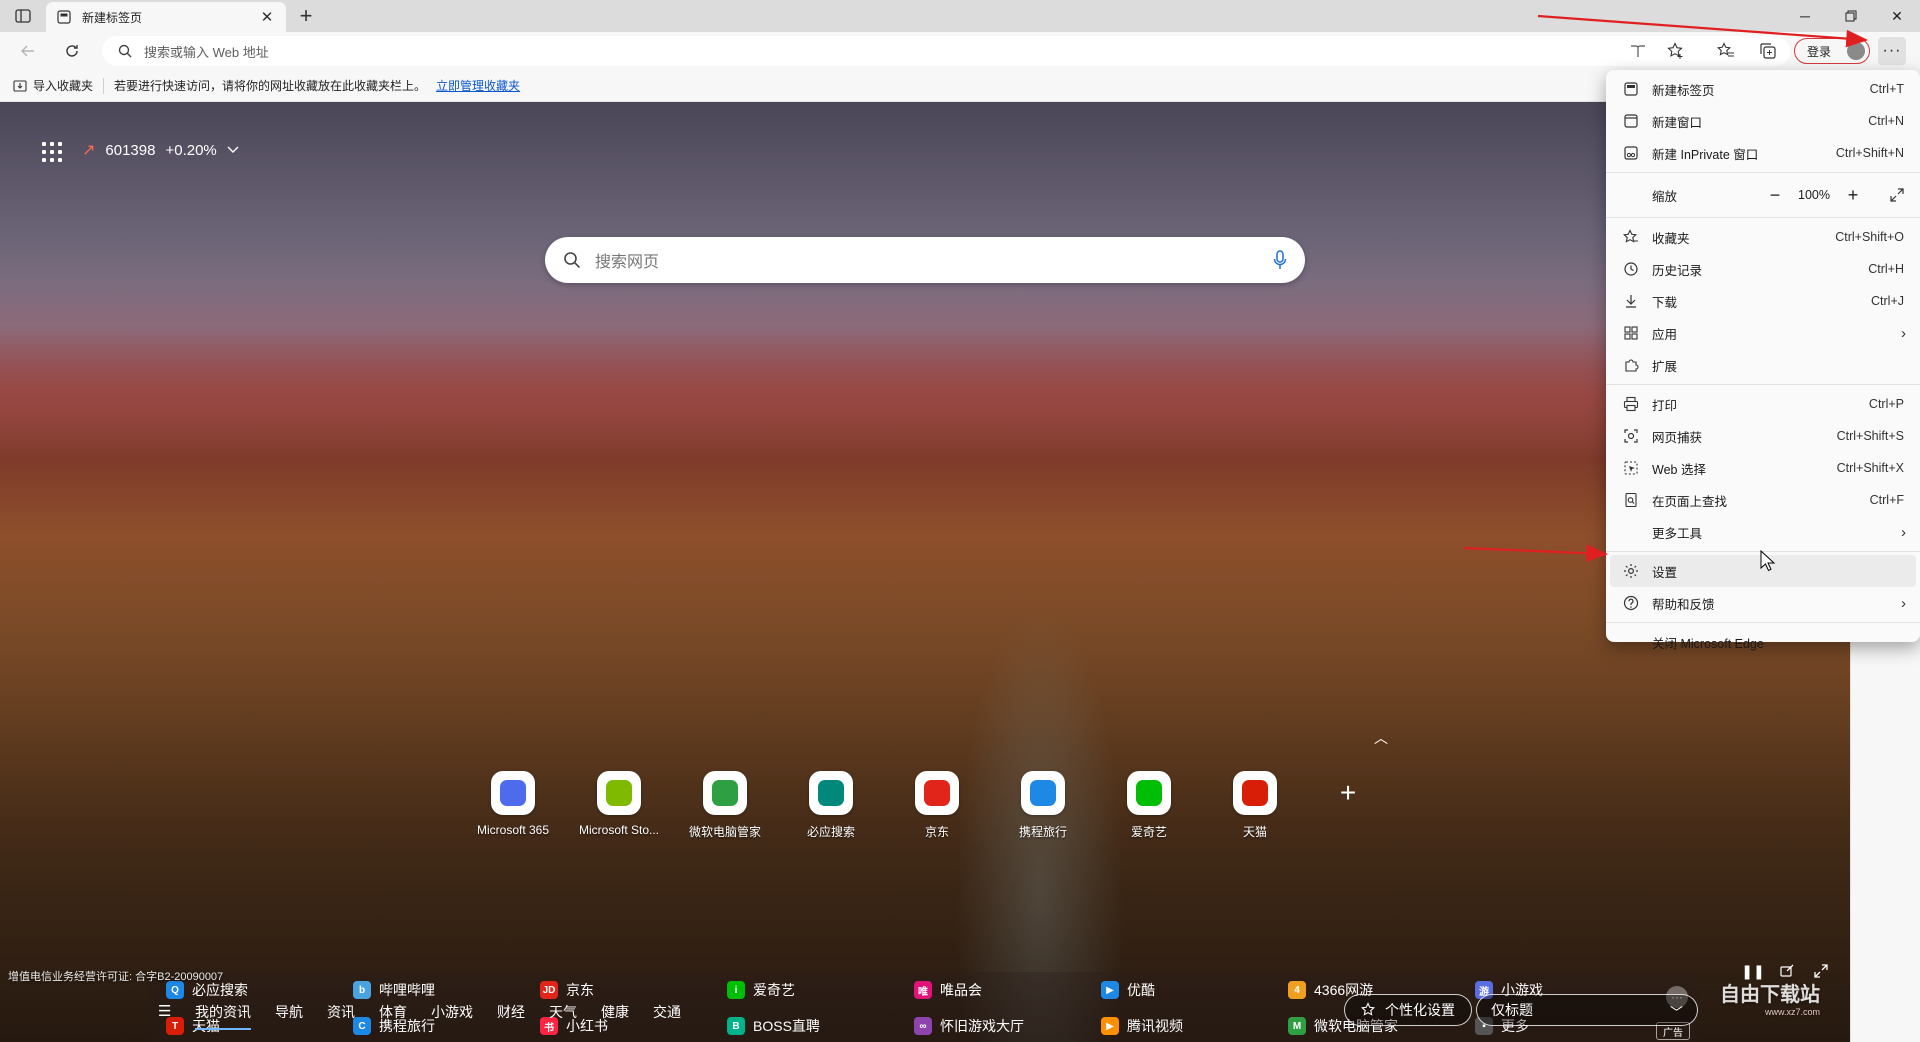 This screenshot has height=1042, width=1920. I want to click on annotation-arrow-settings, so click(1536, 553).